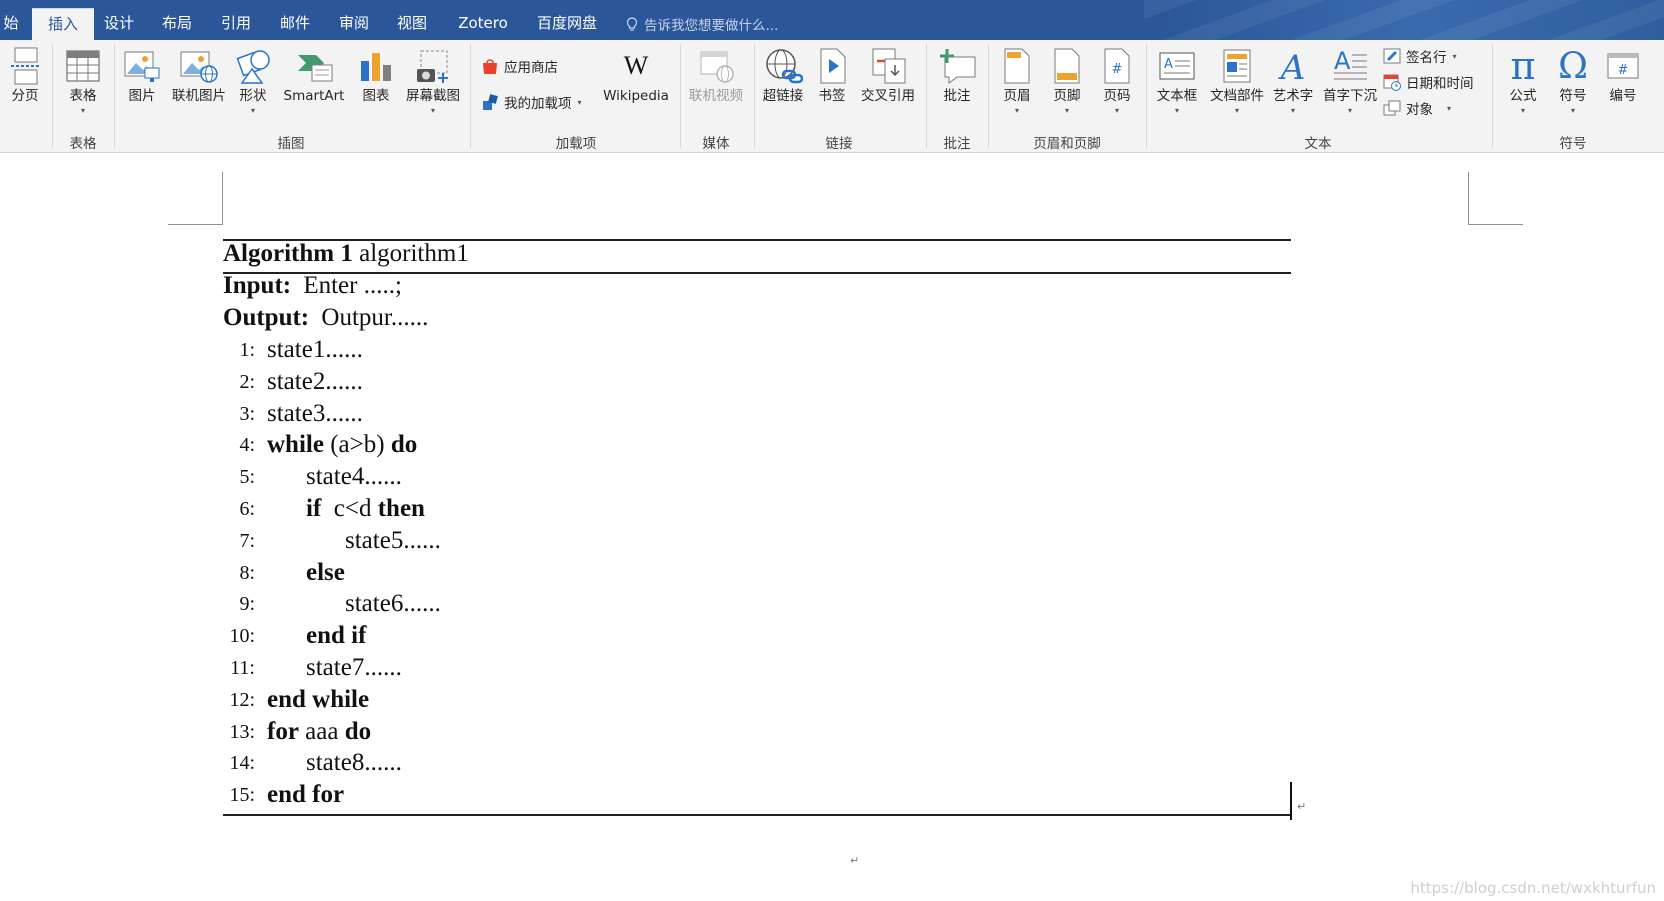  What do you see at coordinates (312, 286) in the screenshot?
I see `algorithm-input: Input: Enter .....;` at bounding box center [312, 286].